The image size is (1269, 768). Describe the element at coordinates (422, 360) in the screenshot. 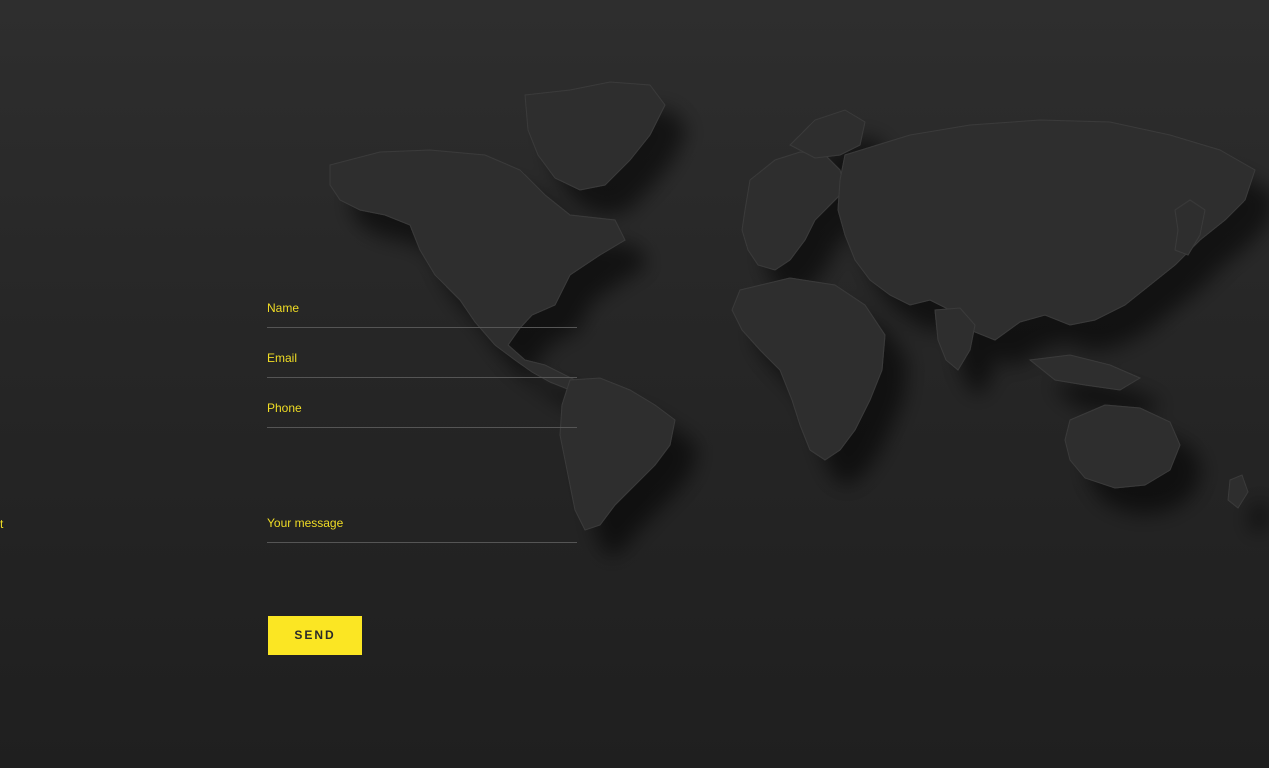

I see `email-field: Email` at that location.